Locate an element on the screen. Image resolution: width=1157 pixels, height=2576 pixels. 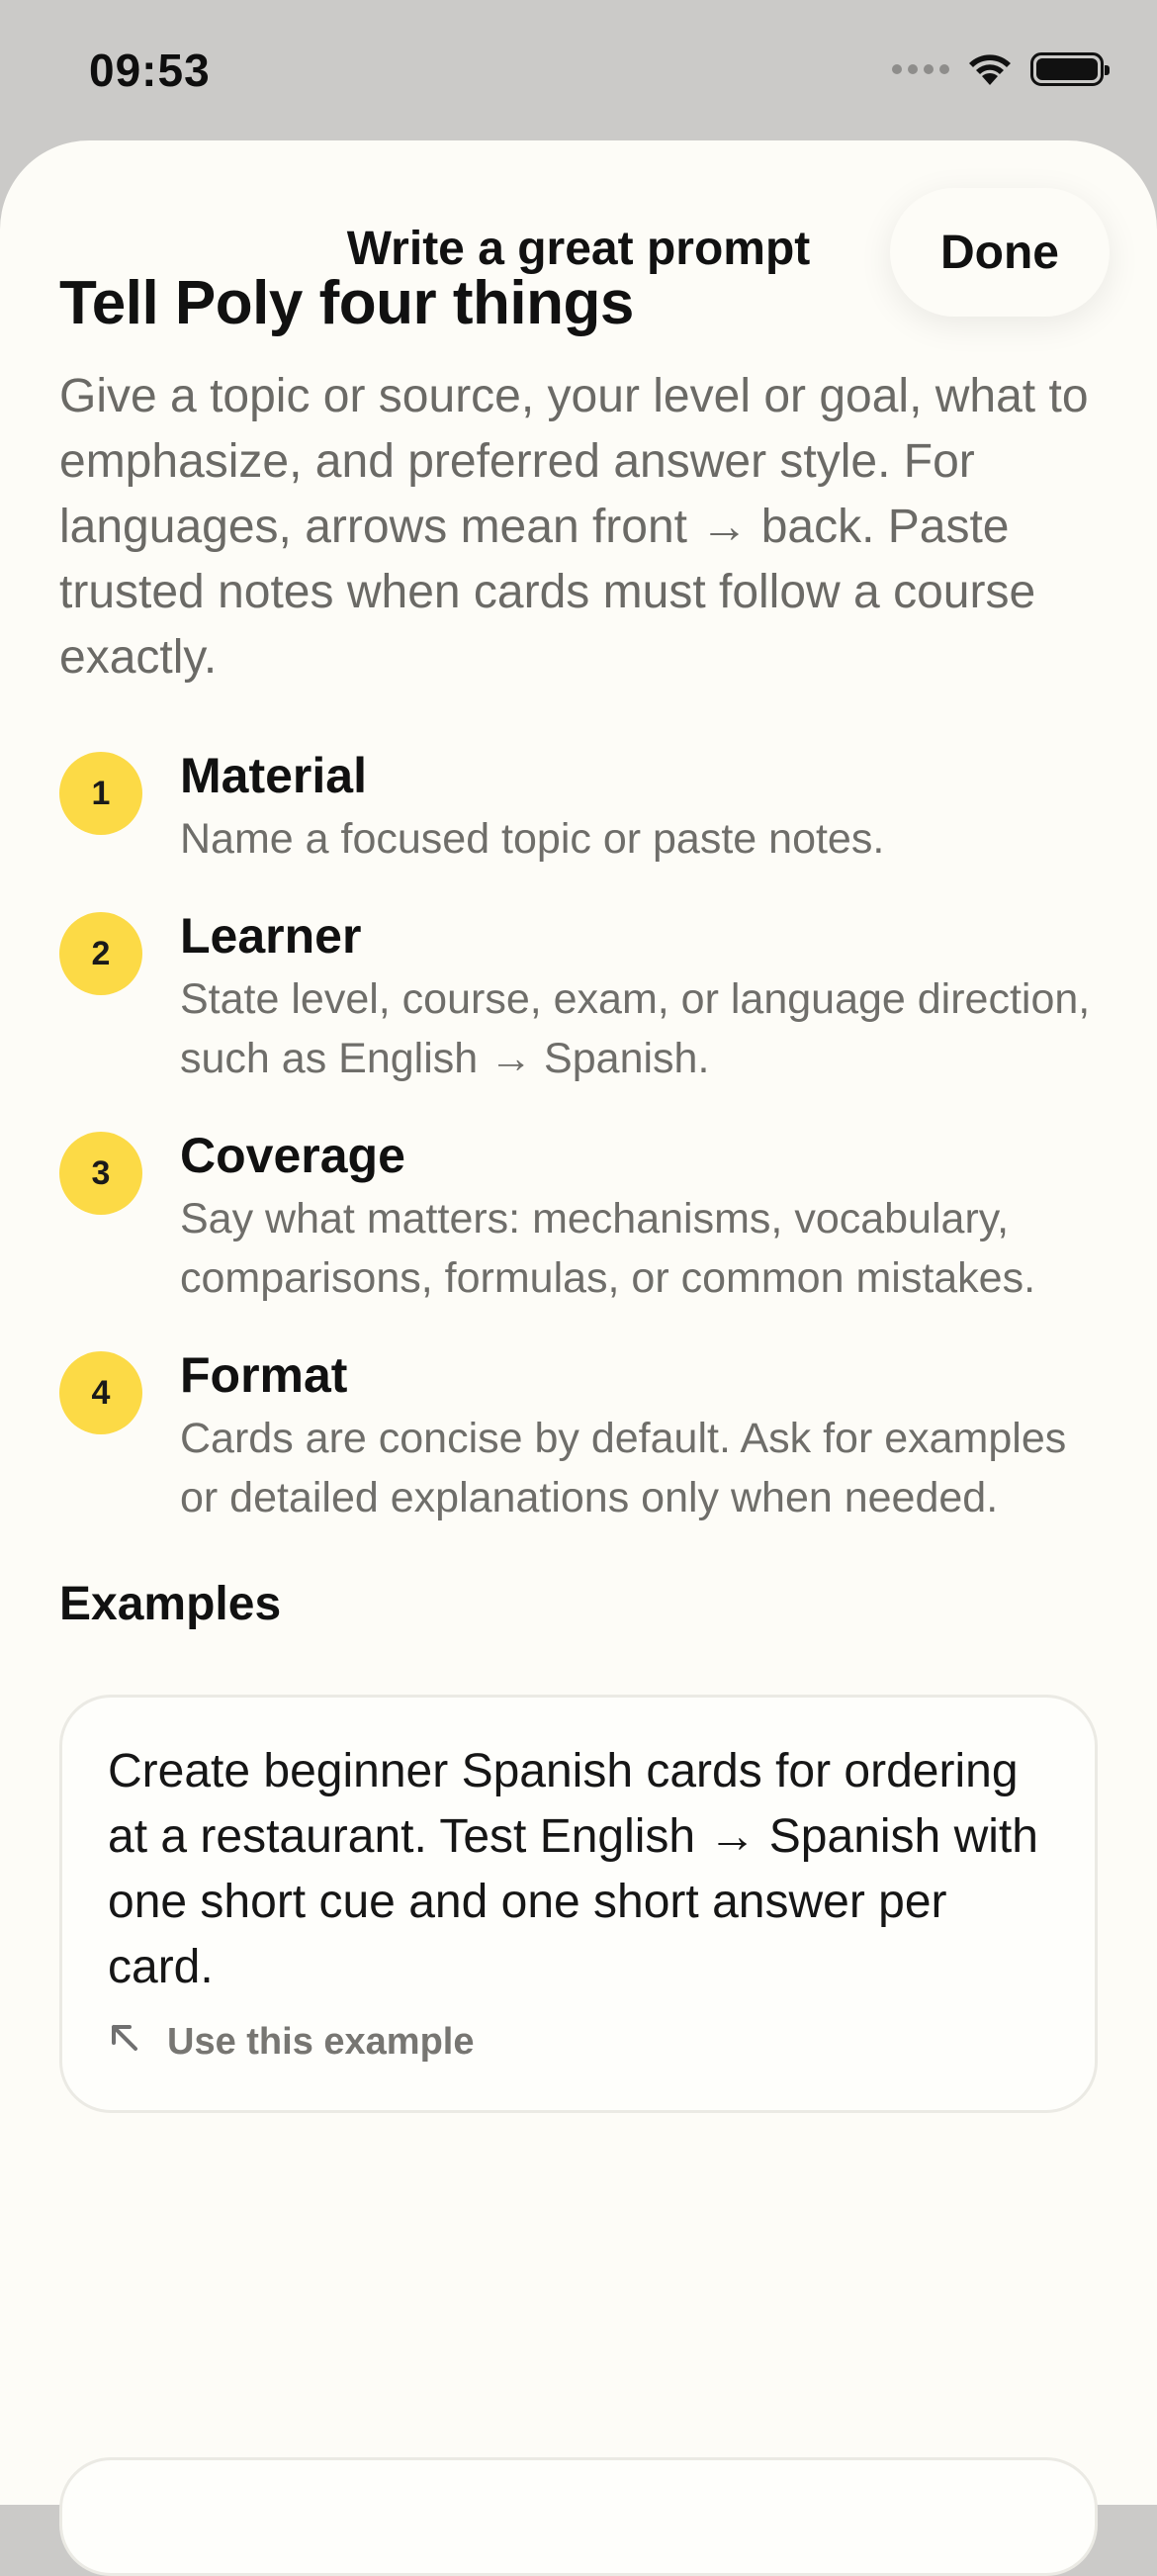
cellular-signal-icon is located at coordinates (920, 69).